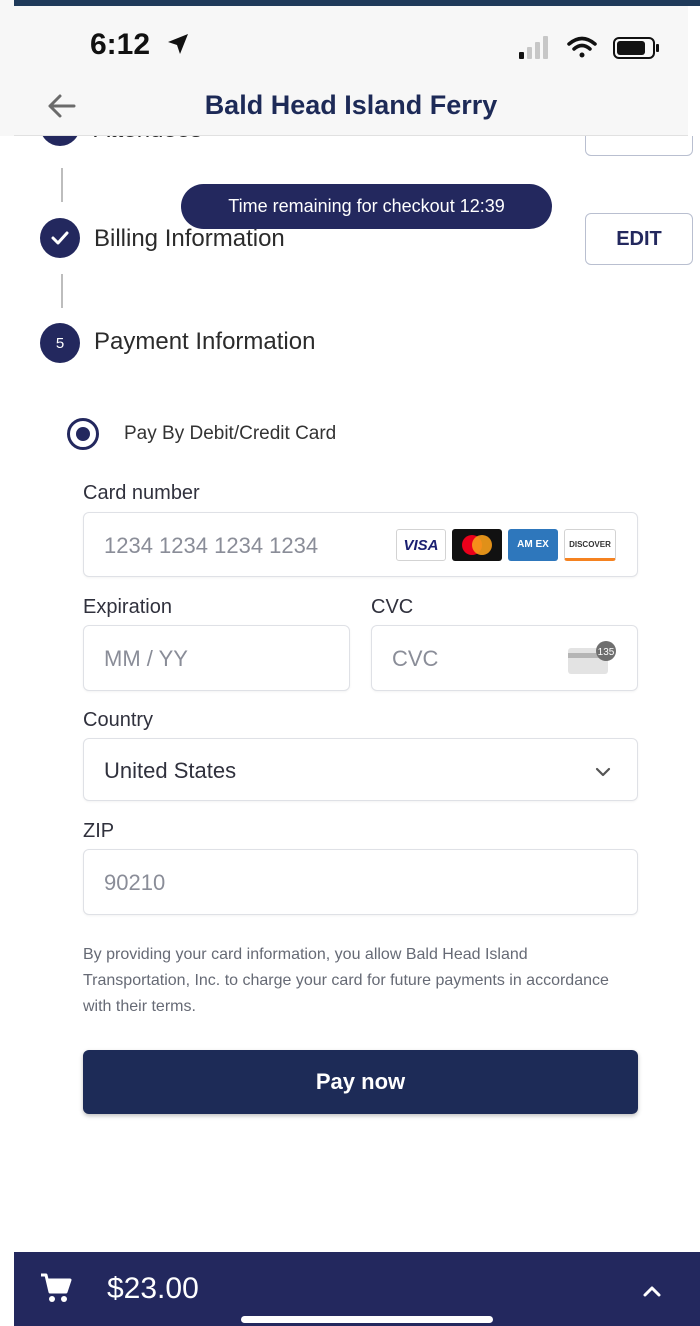  What do you see at coordinates (146, 658) in the screenshot?
I see `expiration-placeholder: MM / YY` at bounding box center [146, 658].